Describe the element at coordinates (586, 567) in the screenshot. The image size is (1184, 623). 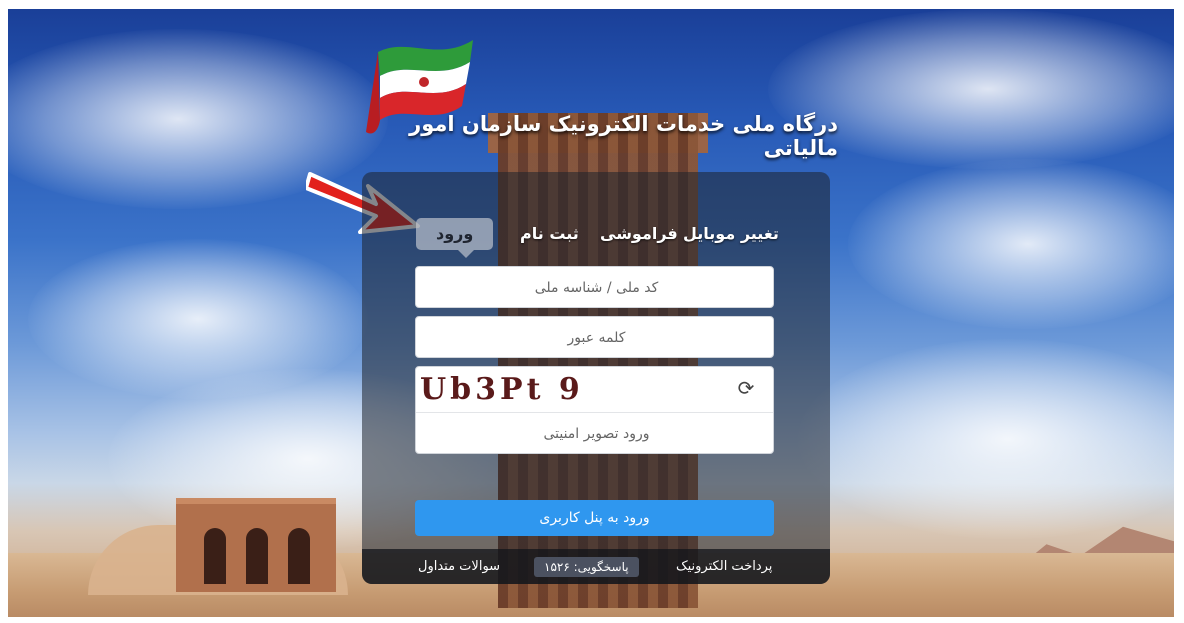
I see `support-phone-badge: پاسخگویی: ۱۵۲۶` at that location.